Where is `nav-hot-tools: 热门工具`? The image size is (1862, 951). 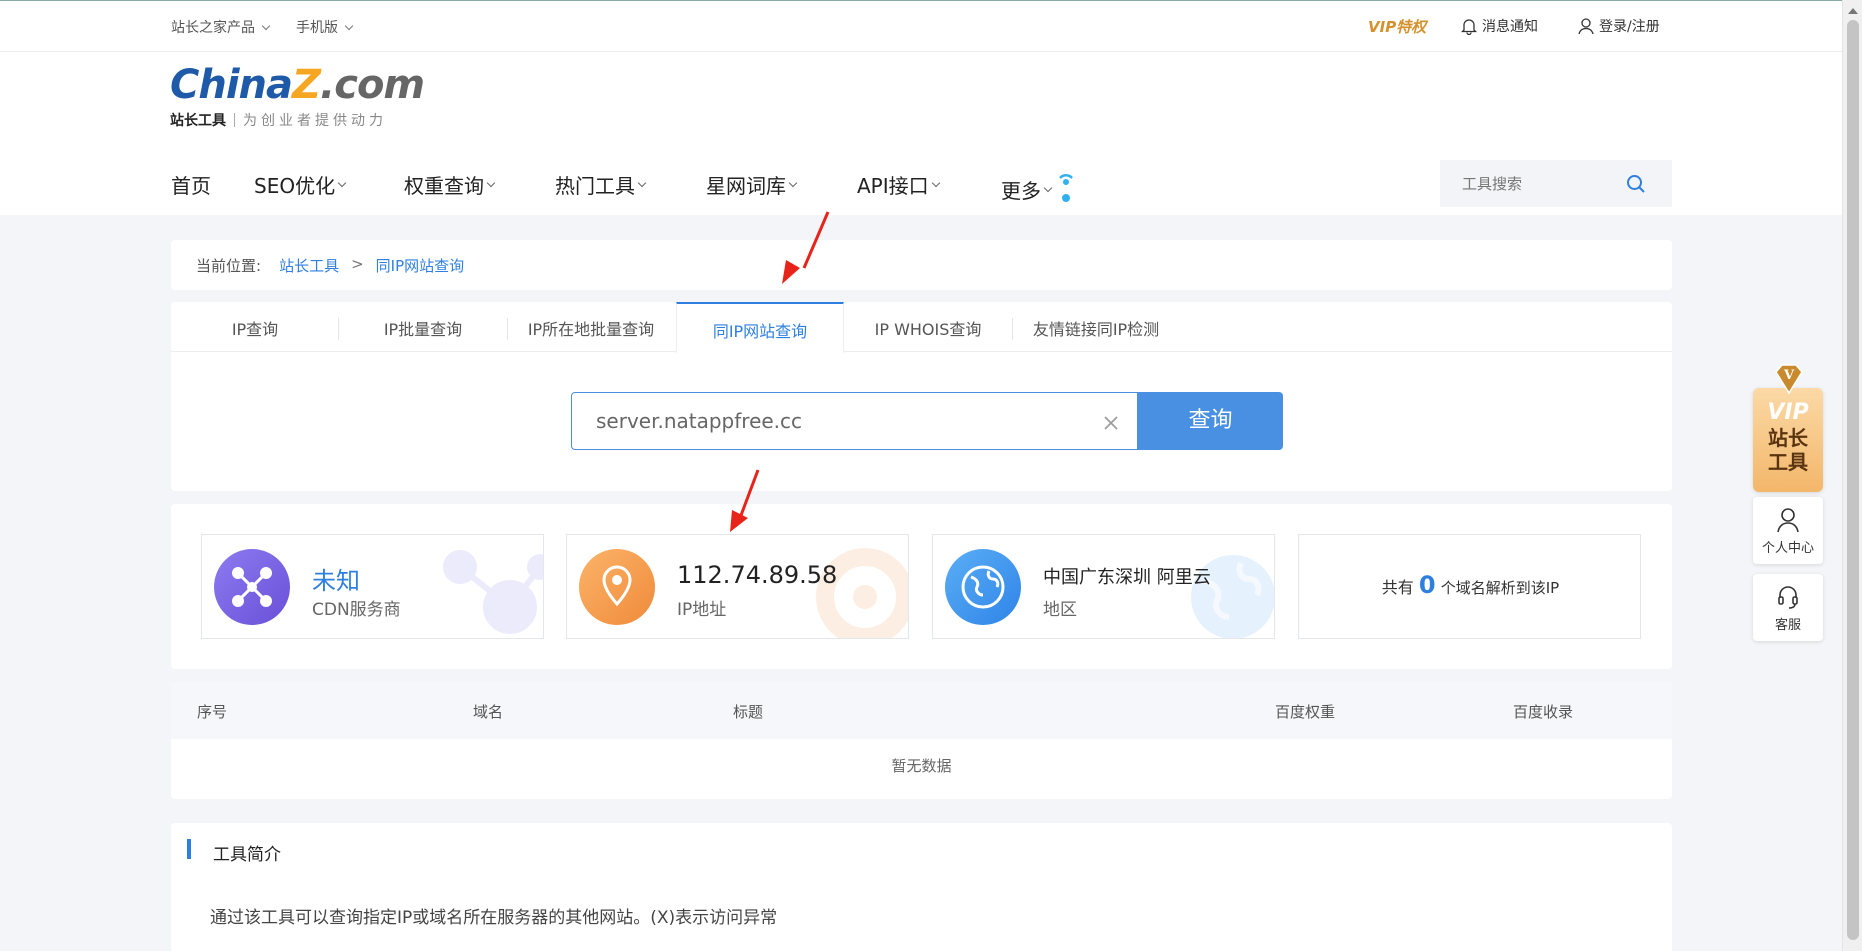
nav-hot-tools: 热门工具 is located at coordinates (601, 184).